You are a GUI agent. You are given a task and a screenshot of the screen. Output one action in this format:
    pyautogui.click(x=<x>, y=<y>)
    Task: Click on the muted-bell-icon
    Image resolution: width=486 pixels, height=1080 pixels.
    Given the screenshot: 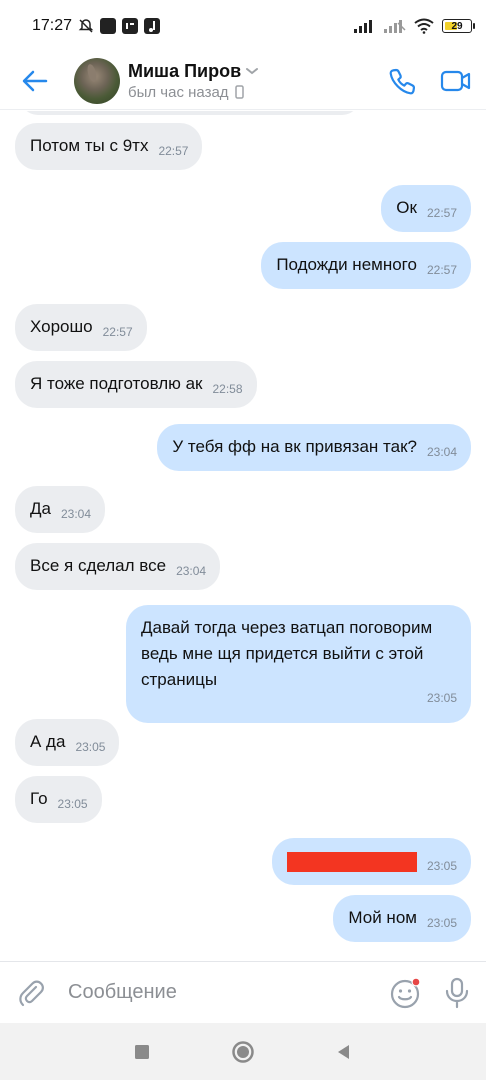 What is the action you would take?
    pyautogui.click(x=86, y=26)
    